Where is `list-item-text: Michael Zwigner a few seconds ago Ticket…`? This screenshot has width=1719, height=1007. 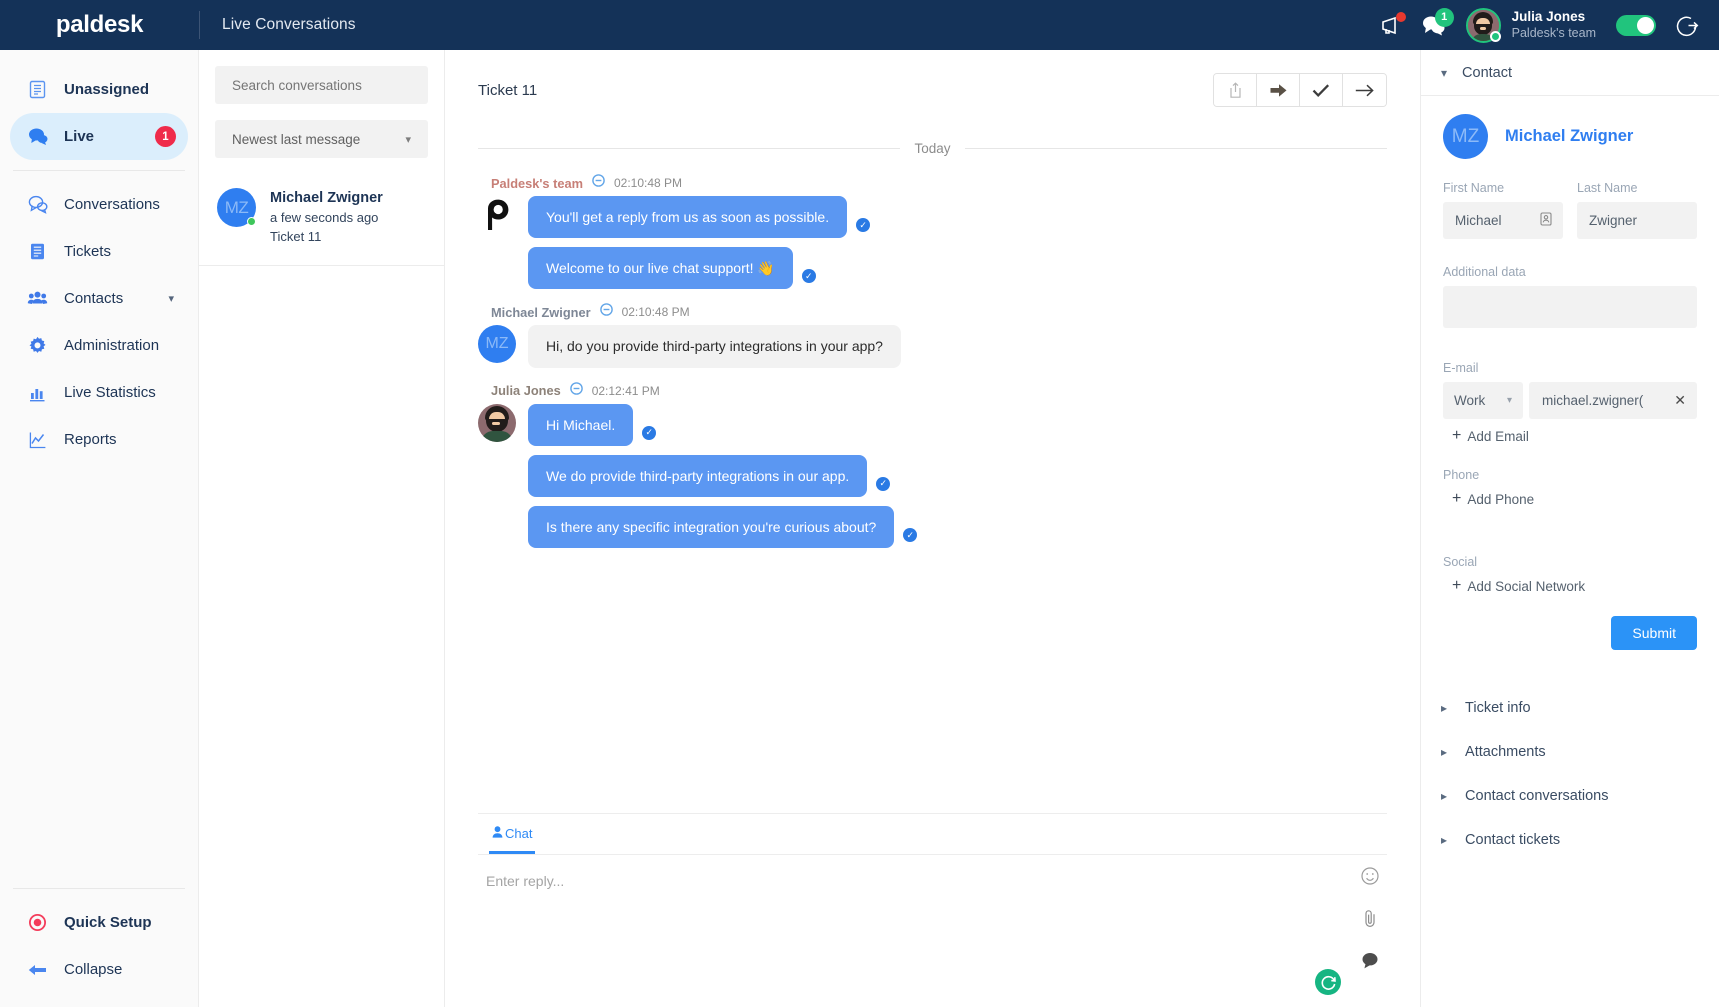 list-item-text: Michael Zwigner a few seconds ago Ticket… is located at coordinates (326, 217).